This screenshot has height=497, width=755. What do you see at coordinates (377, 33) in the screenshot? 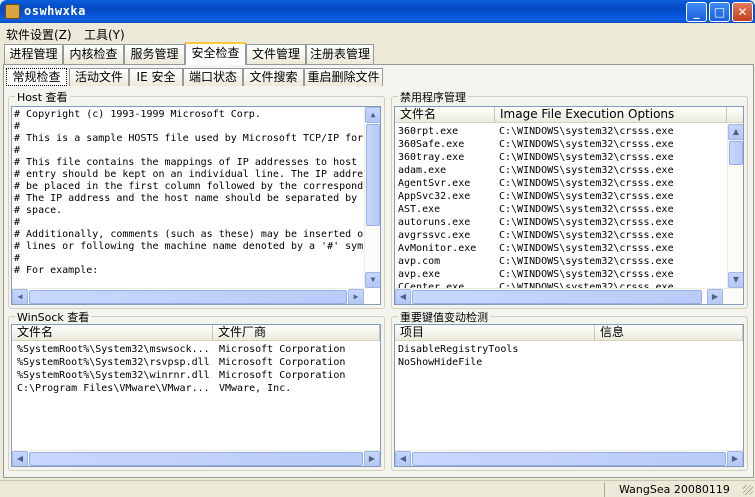
I see `menu-bar: 软件设置(Z) 工具(Y)` at bounding box center [377, 33].